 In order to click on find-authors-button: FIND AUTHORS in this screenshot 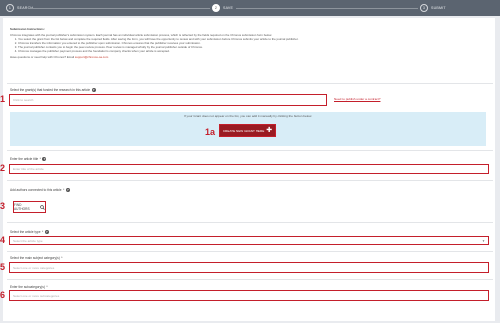, I will do `click(29, 207)`.